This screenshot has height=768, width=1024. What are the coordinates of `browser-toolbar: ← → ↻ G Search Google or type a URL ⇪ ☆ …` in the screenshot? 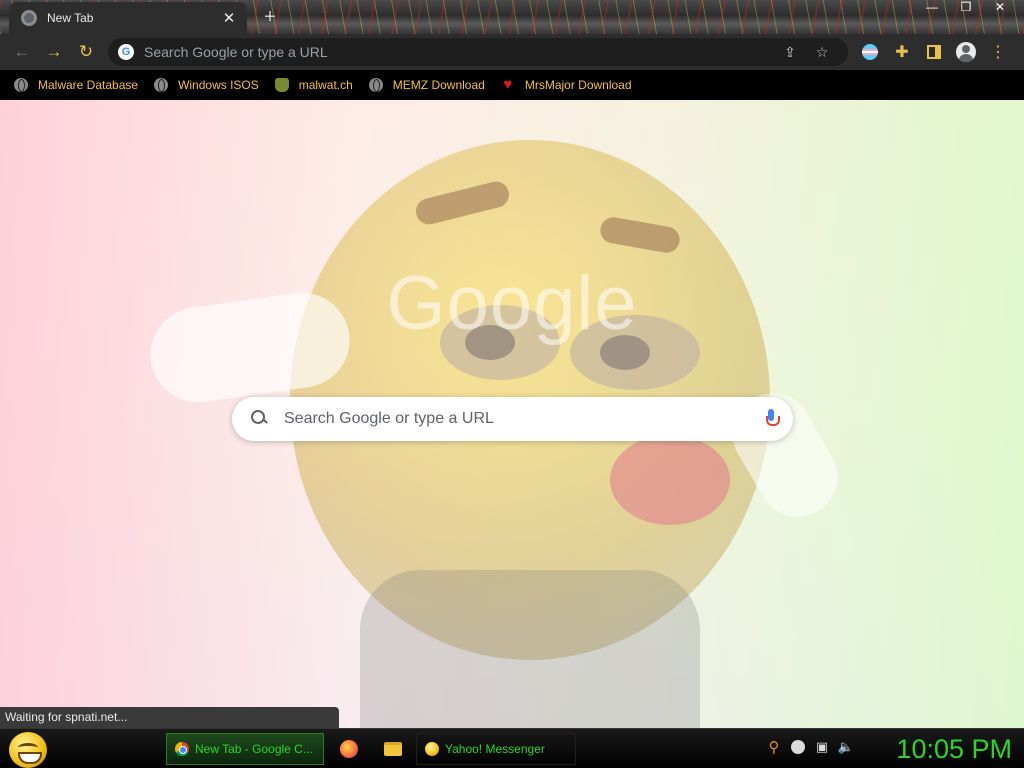 It's located at (512, 52).